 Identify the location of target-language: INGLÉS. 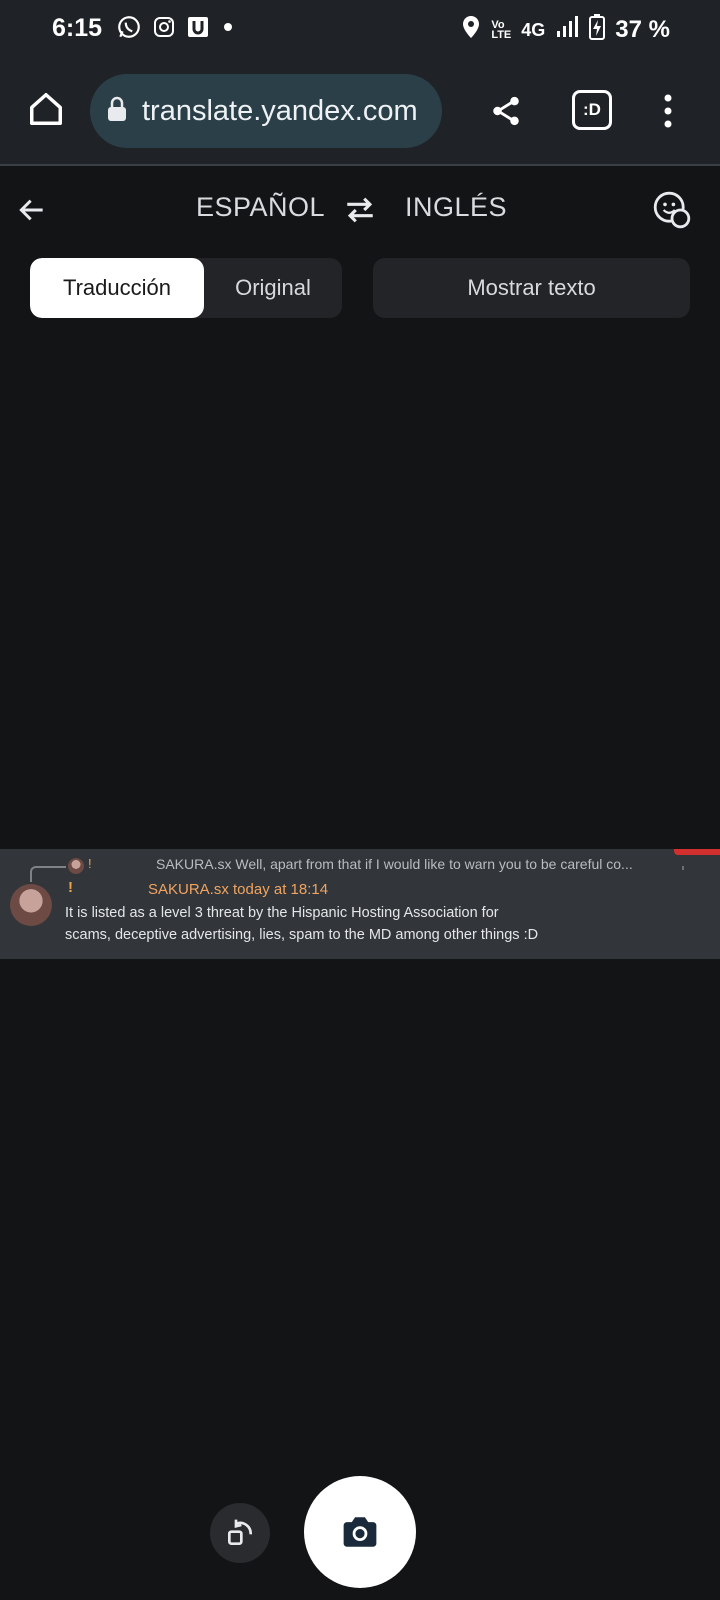
(456, 207).